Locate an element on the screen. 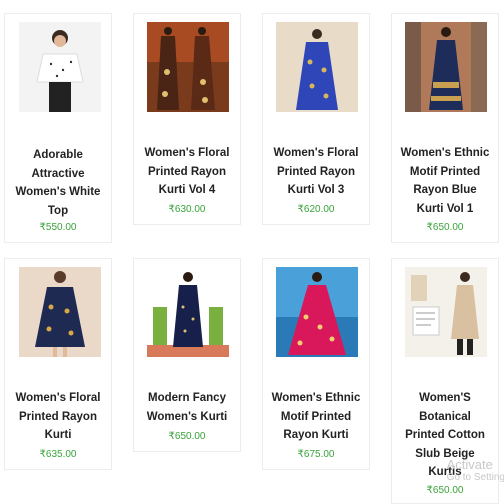  product-card: Modern Fancy Women's Kurti ₹650.00 is located at coordinates (187, 355).